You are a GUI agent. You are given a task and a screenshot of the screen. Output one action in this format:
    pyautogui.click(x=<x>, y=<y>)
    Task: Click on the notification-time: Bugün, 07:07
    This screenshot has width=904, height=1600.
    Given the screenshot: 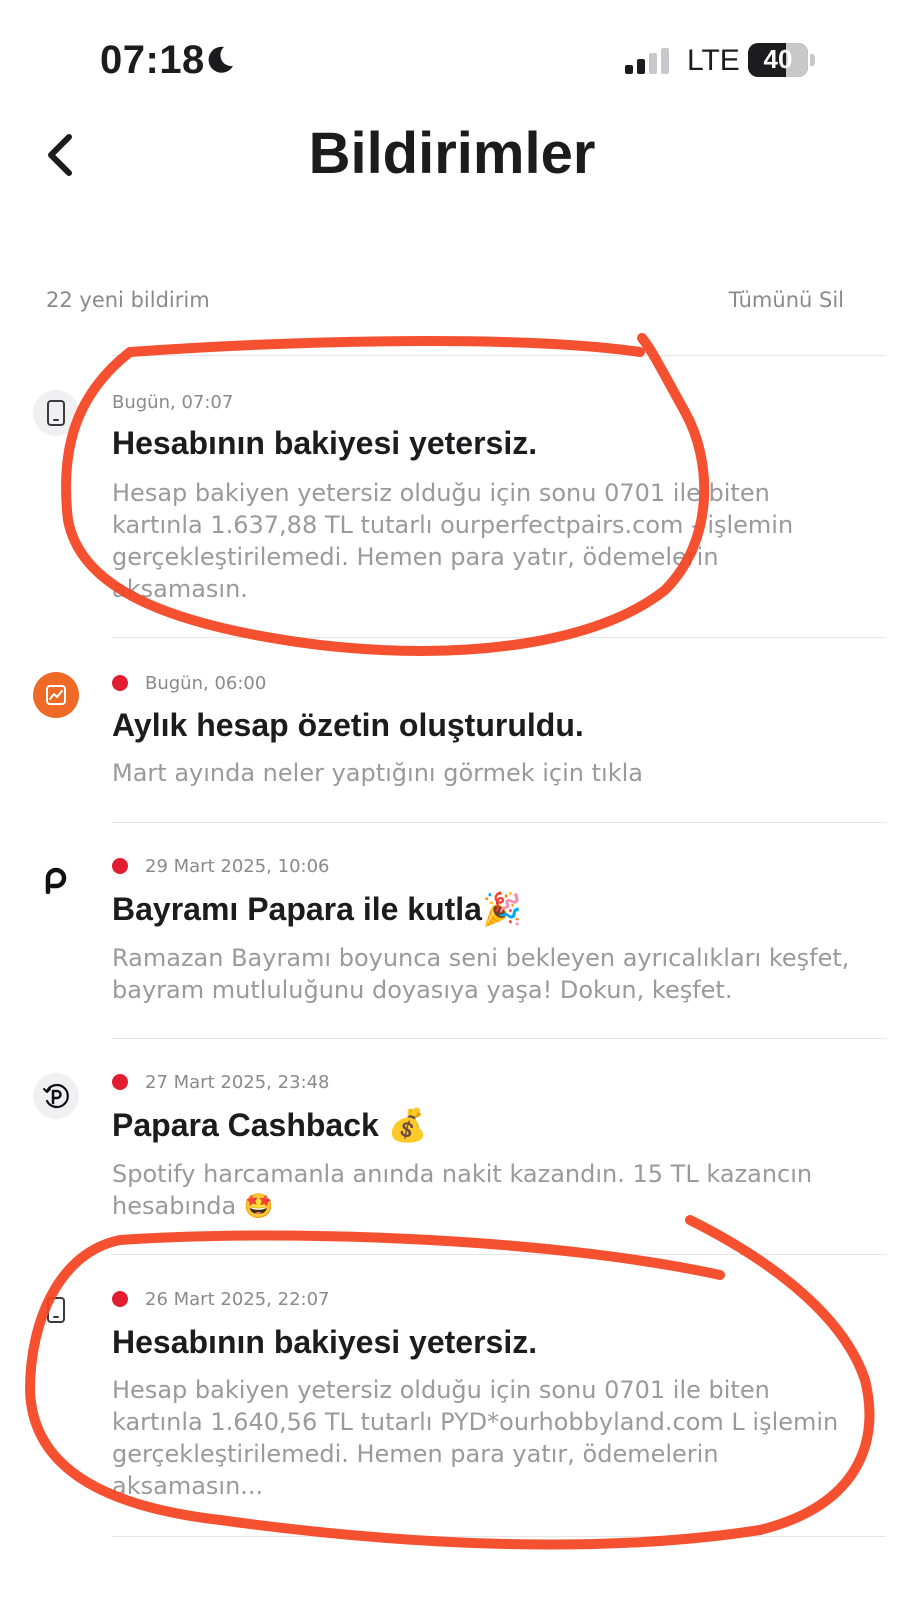 What is the action you would take?
    pyautogui.click(x=173, y=402)
    